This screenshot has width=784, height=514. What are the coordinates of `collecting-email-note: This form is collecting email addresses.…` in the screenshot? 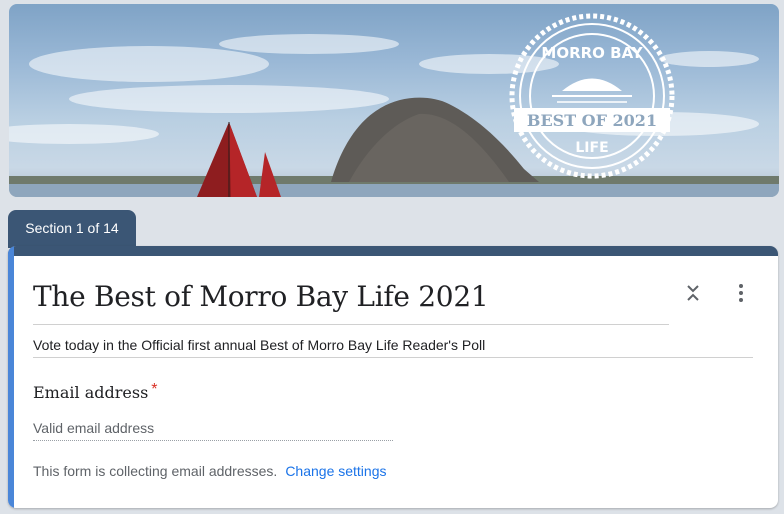 It's located at (210, 471).